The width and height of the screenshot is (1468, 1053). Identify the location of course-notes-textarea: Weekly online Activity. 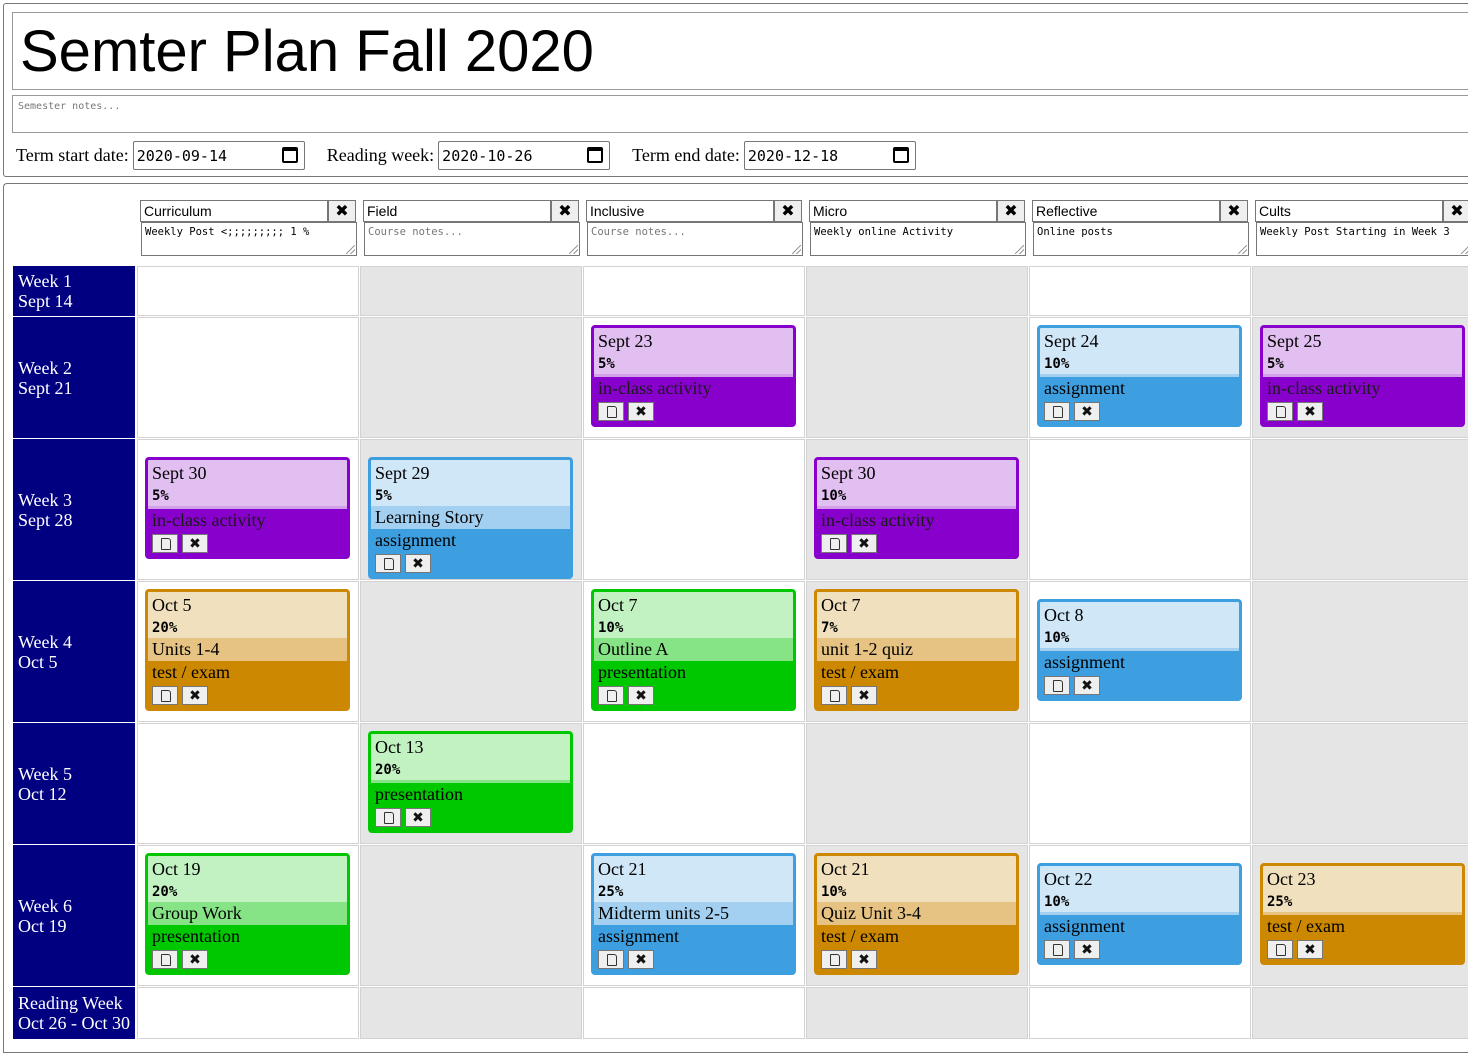
(918, 239).